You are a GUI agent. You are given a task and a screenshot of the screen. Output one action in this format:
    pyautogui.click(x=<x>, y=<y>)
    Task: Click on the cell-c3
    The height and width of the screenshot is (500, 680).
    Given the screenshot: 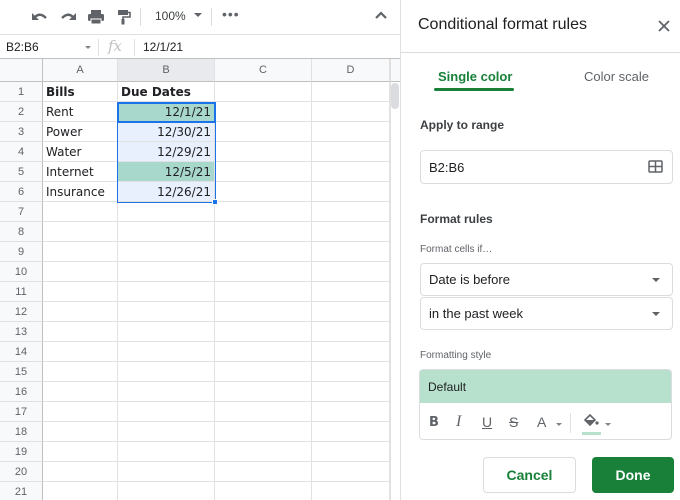 What is the action you would take?
    pyautogui.click(x=263, y=132)
    